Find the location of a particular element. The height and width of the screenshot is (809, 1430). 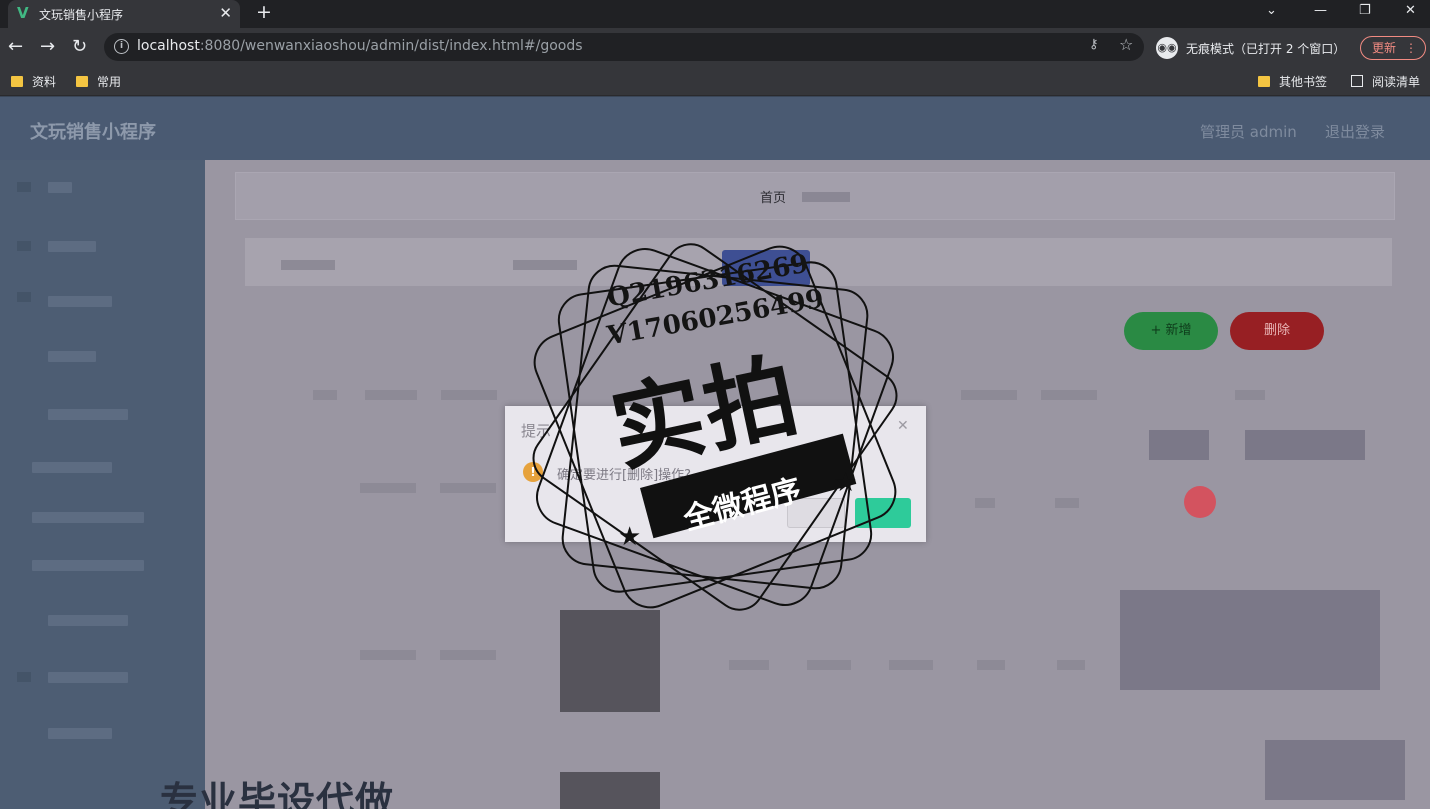

vue-logo-icon: V is located at coordinates (23, 13).